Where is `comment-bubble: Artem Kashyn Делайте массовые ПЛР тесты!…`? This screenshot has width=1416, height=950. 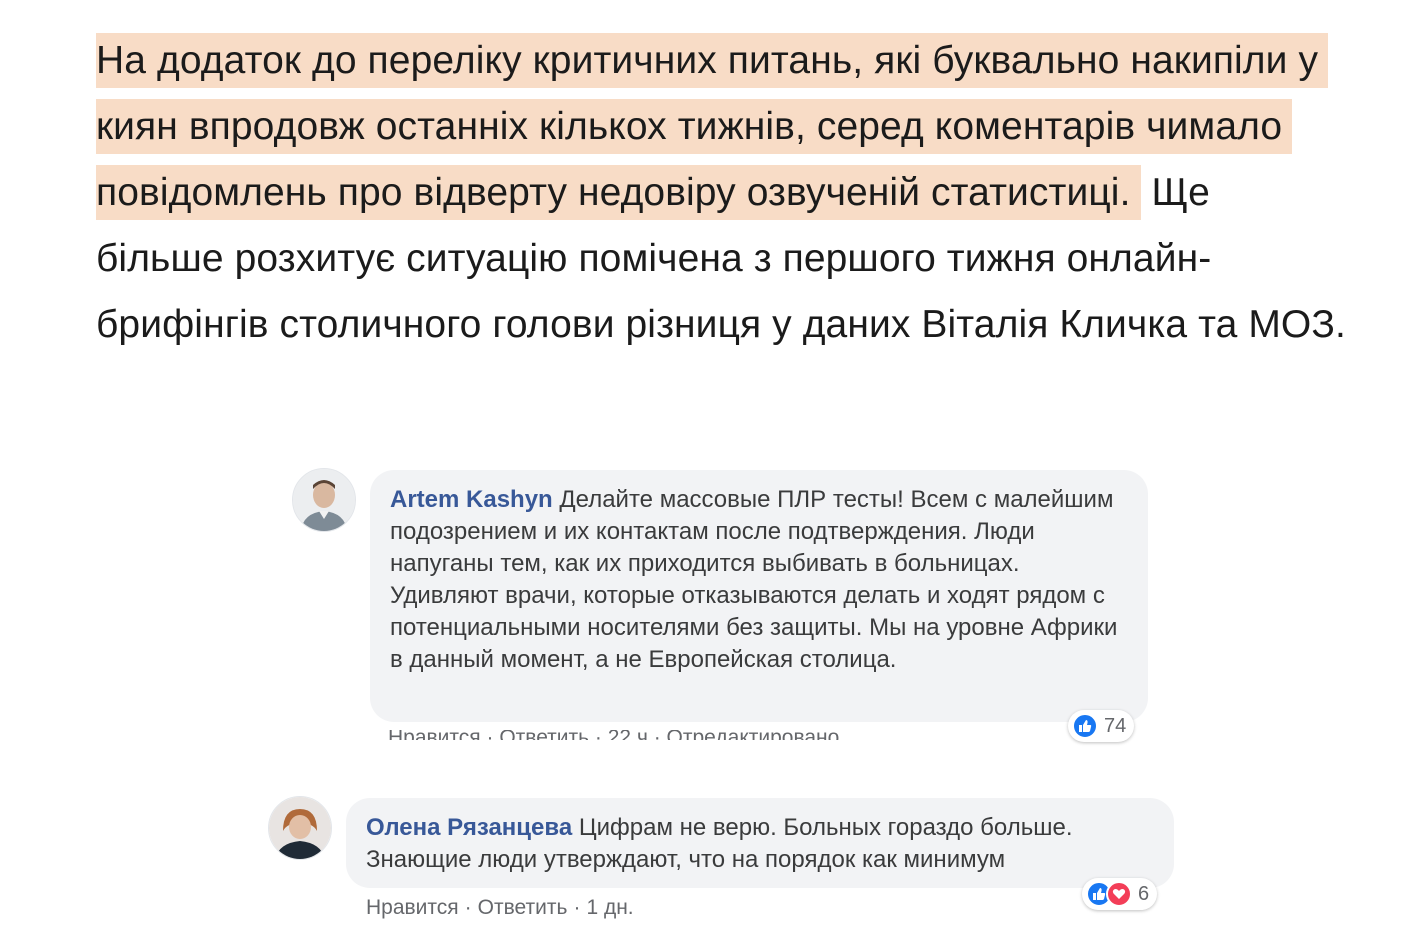 comment-bubble: Artem Kashyn Делайте массовые ПЛР тесты!… is located at coordinates (759, 596).